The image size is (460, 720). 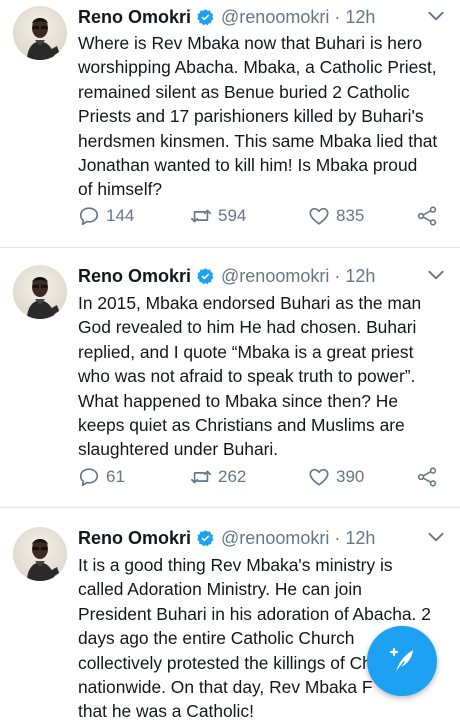 I want to click on like-count: 390, so click(x=350, y=476).